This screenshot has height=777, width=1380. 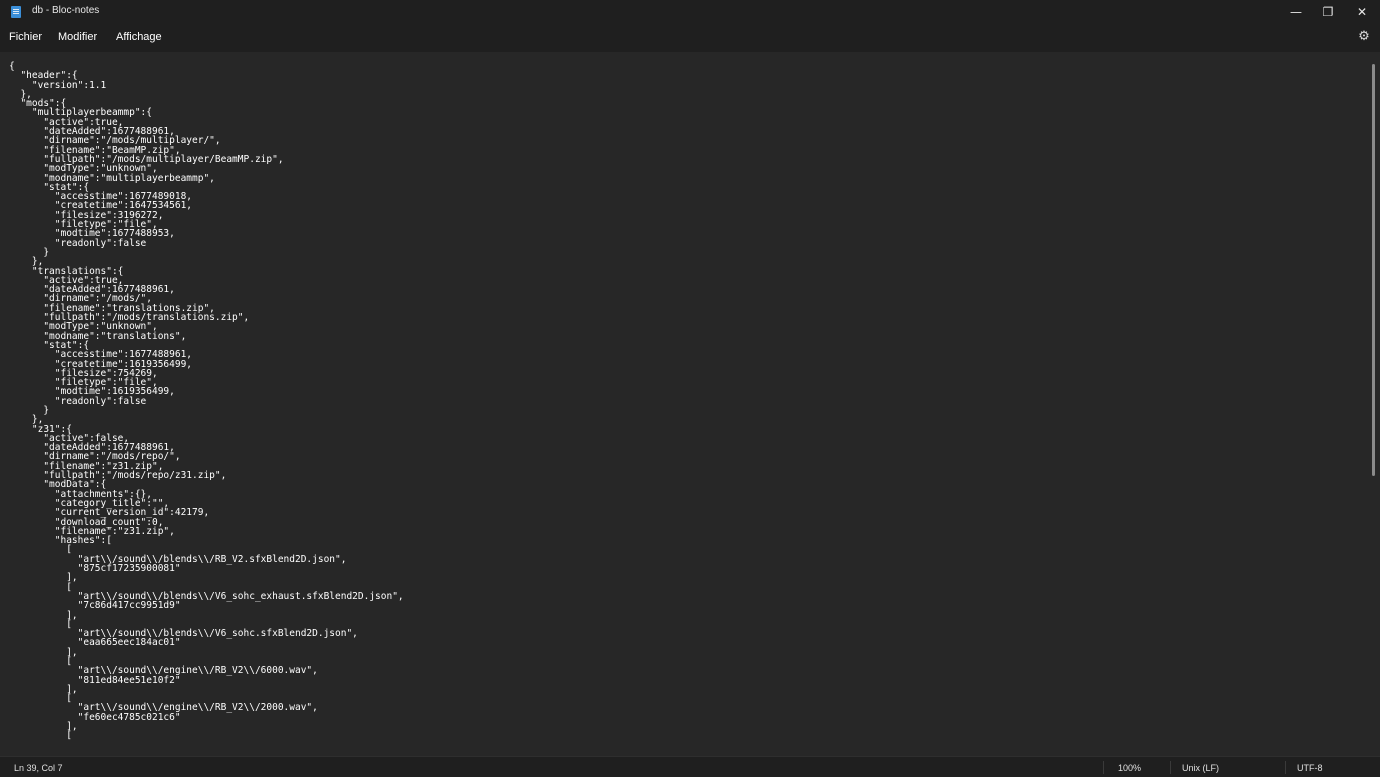 I want to click on status-bar: Ln 39, Col 7 100% Unix (LF) UTF-8, so click(x=690, y=766).